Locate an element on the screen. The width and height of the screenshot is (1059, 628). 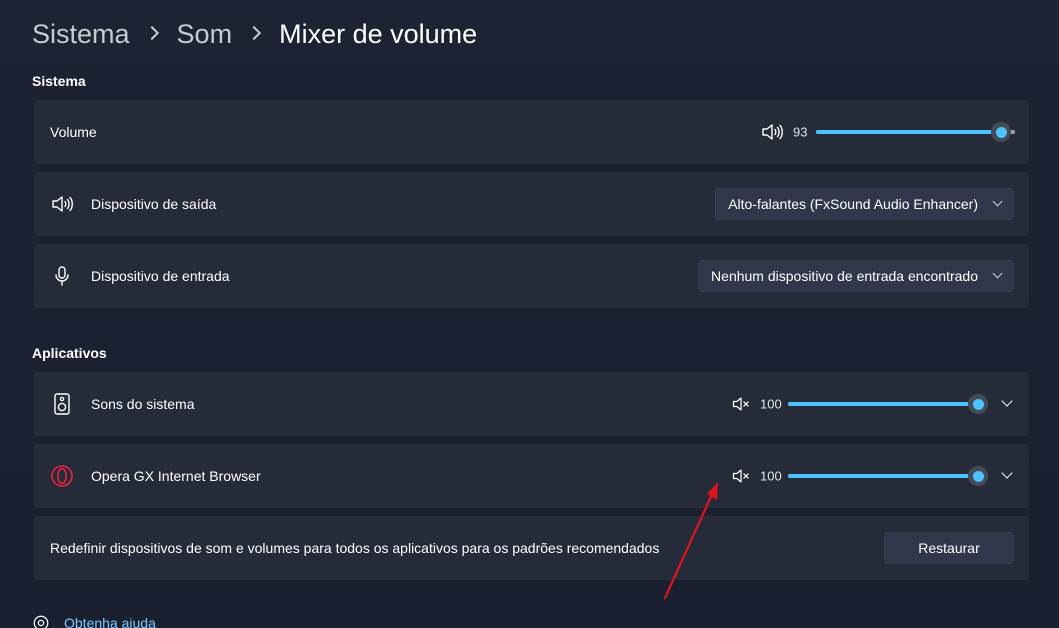
input-device-label: Dispositivo de entrada is located at coordinates (160, 276).